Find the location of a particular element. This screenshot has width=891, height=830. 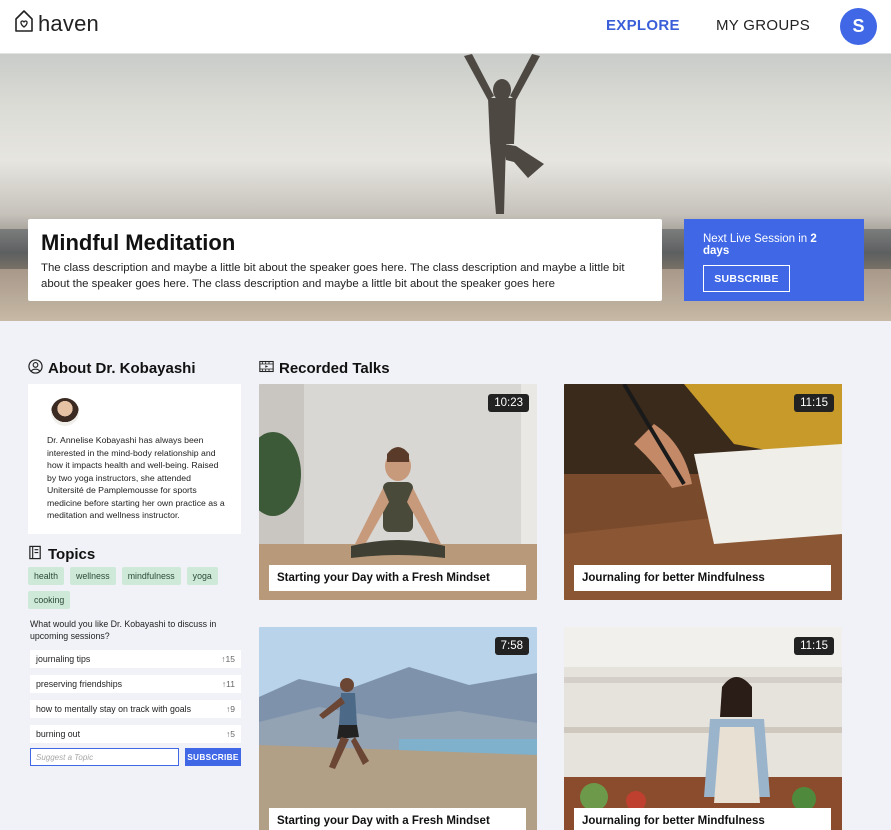

logo-text: haven is located at coordinates (68, 23).